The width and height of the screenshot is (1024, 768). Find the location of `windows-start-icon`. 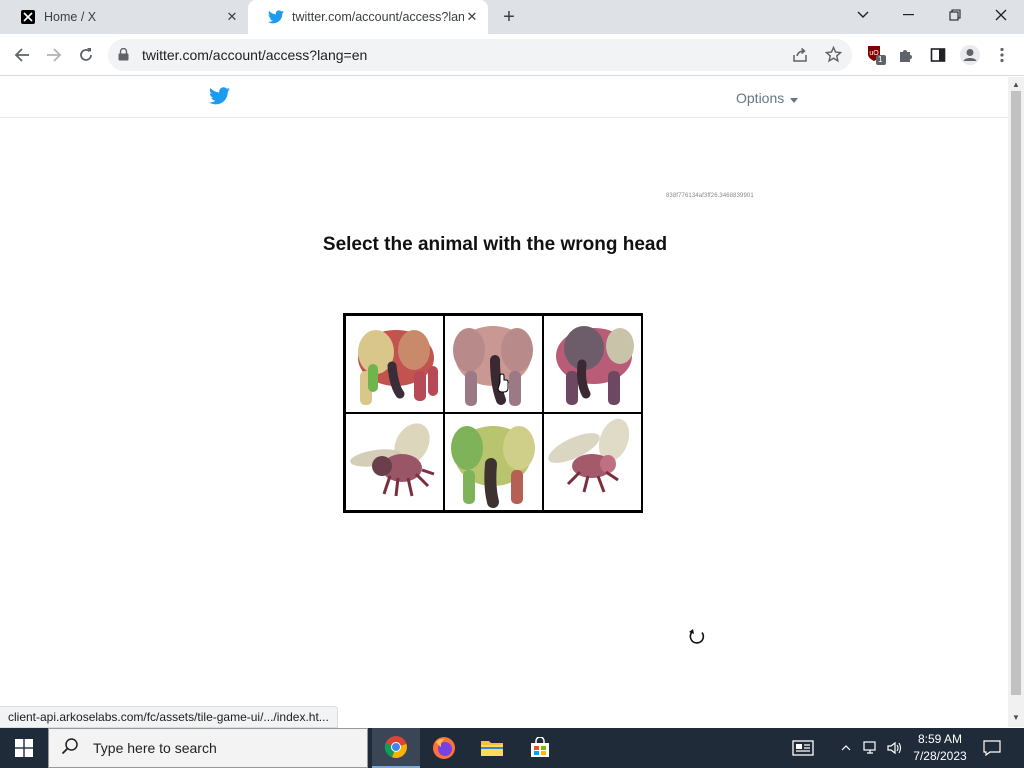

windows-start-icon is located at coordinates (24, 748).